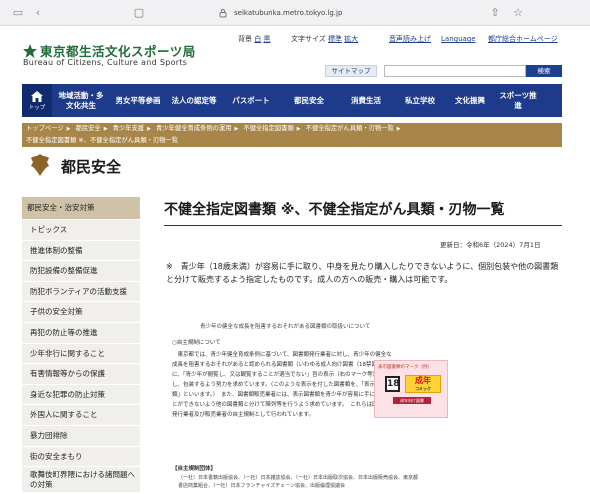 Image resolution: width=590 pixels, height=494 pixels. Describe the element at coordinates (223, 13) in the screenshot. I see `lock-icon` at that location.